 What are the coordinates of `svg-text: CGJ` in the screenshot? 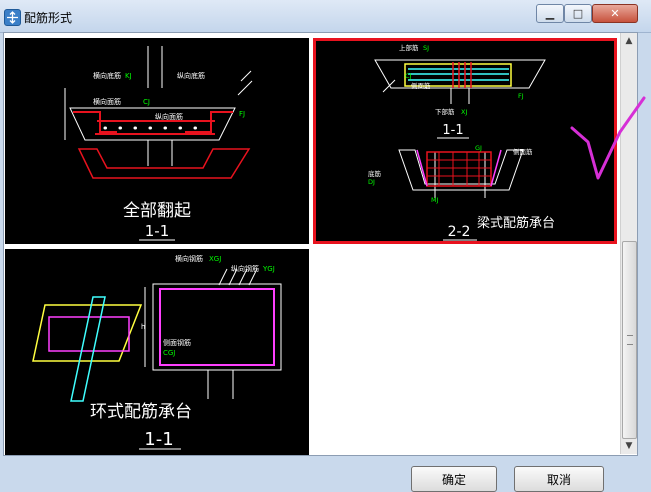 It's located at (169, 353).